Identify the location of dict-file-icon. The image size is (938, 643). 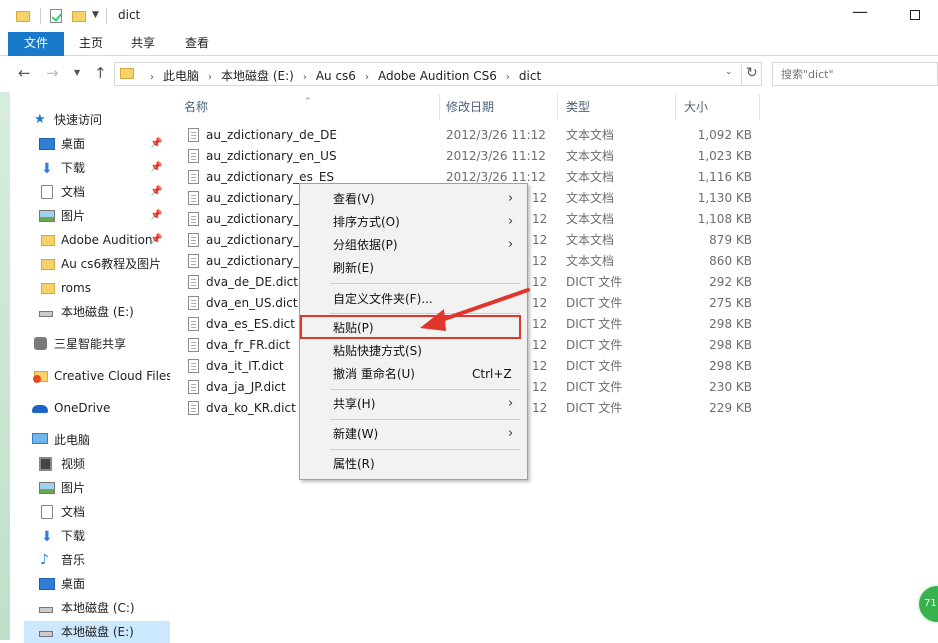
(193, 387).